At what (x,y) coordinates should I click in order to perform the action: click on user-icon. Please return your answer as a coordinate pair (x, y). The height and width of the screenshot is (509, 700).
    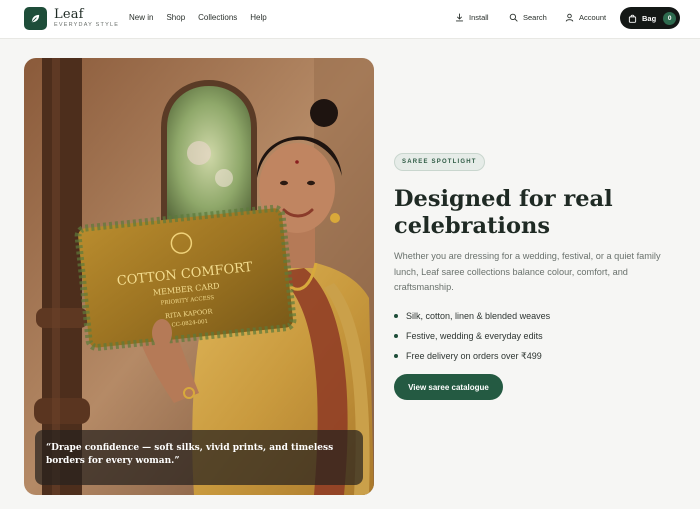
    Looking at the image, I should click on (569, 17).